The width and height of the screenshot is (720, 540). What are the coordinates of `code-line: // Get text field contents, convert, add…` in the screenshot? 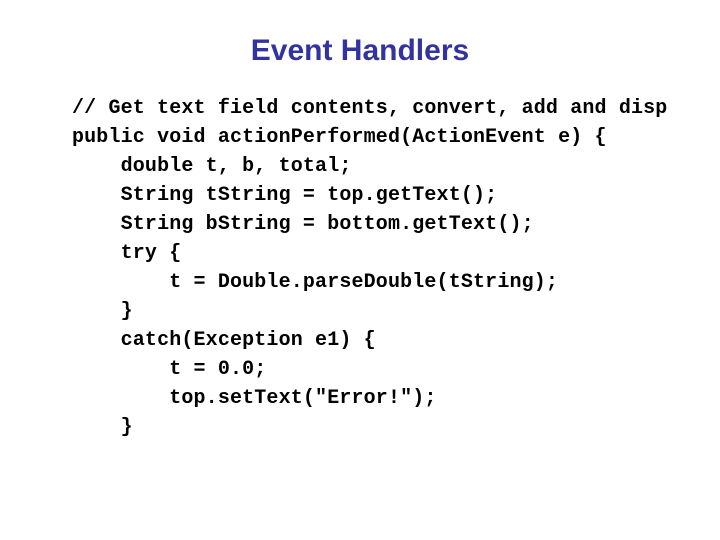 It's located at (370, 108).